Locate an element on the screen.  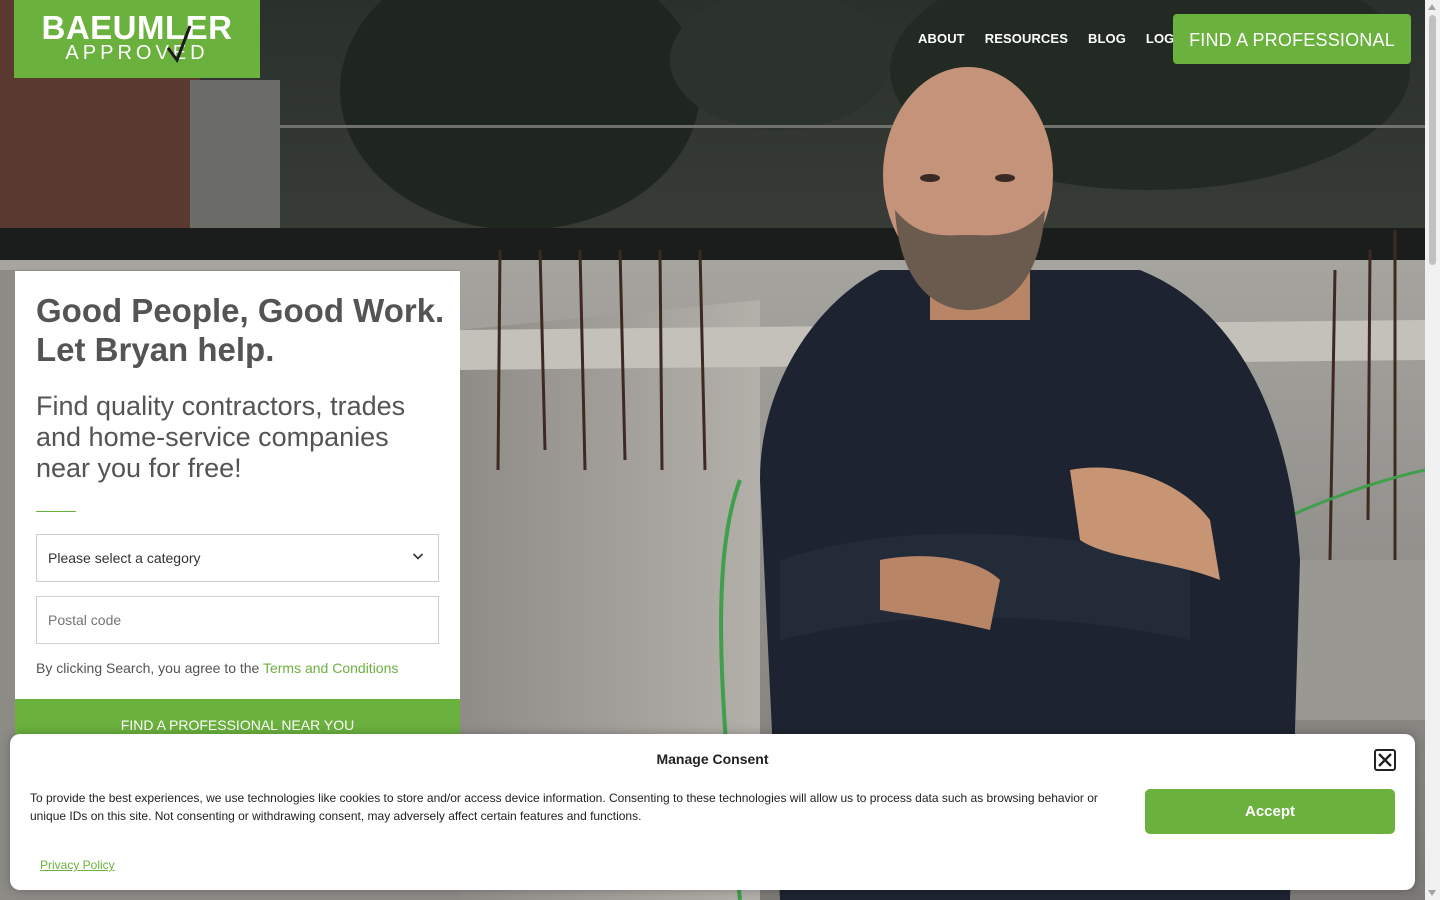
main-navigation: ABOUT RESOURCES BLOG LOGIN is located at coordinates (1063, 39).